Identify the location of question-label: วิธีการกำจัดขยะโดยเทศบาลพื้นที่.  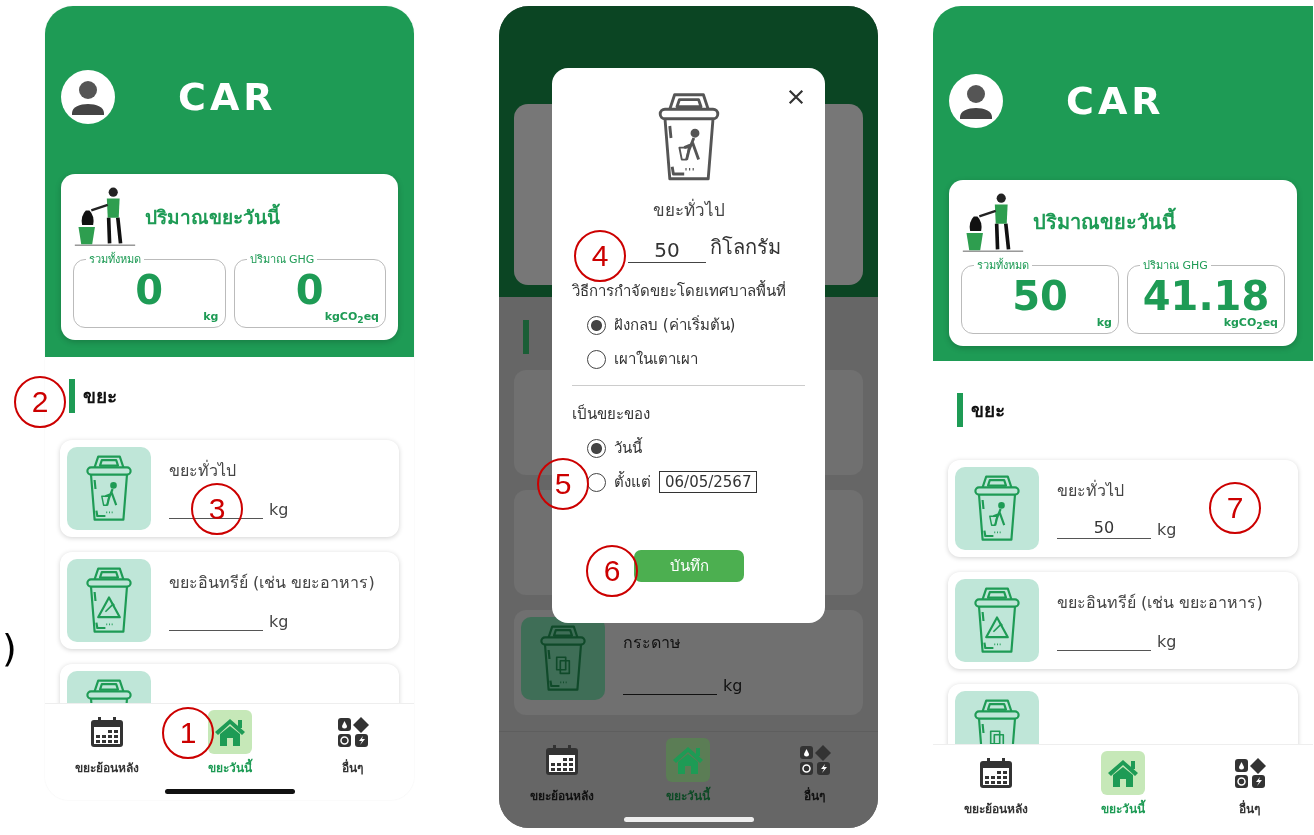
(679, 290).